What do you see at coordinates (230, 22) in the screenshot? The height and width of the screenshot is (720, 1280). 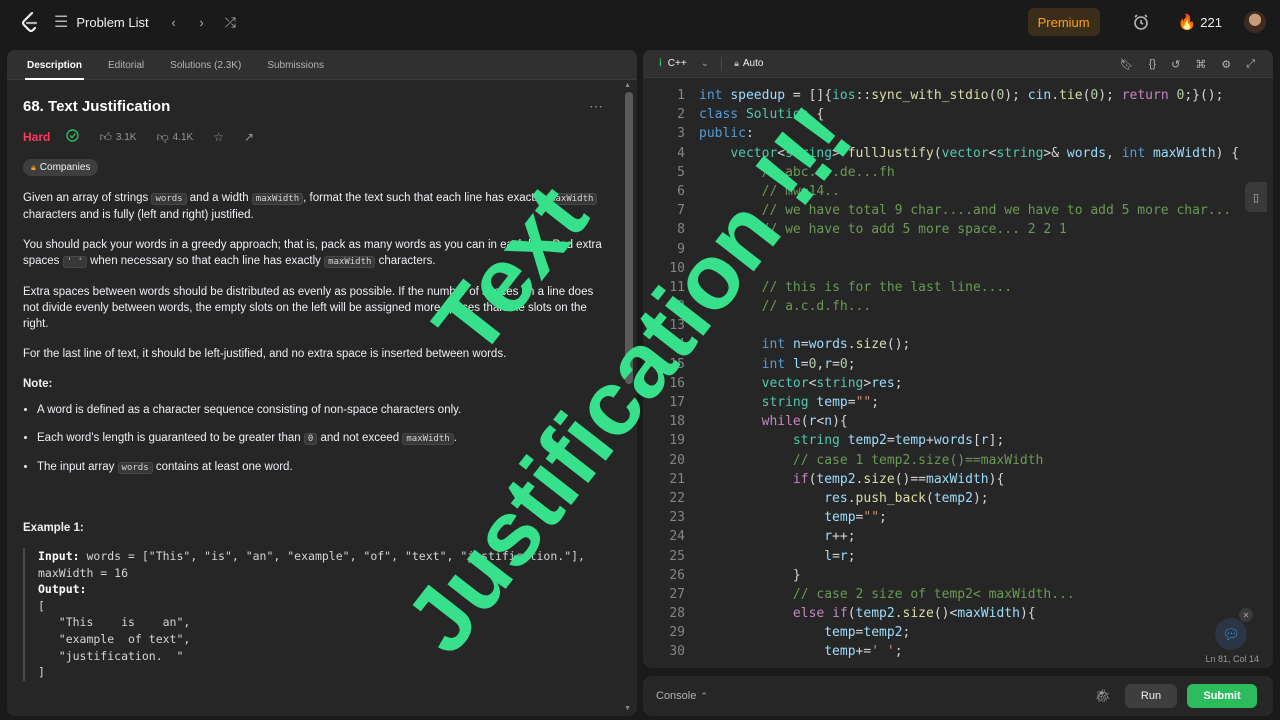 I see `shuffle-icon: ⤮` at bounding box center [230, 22].